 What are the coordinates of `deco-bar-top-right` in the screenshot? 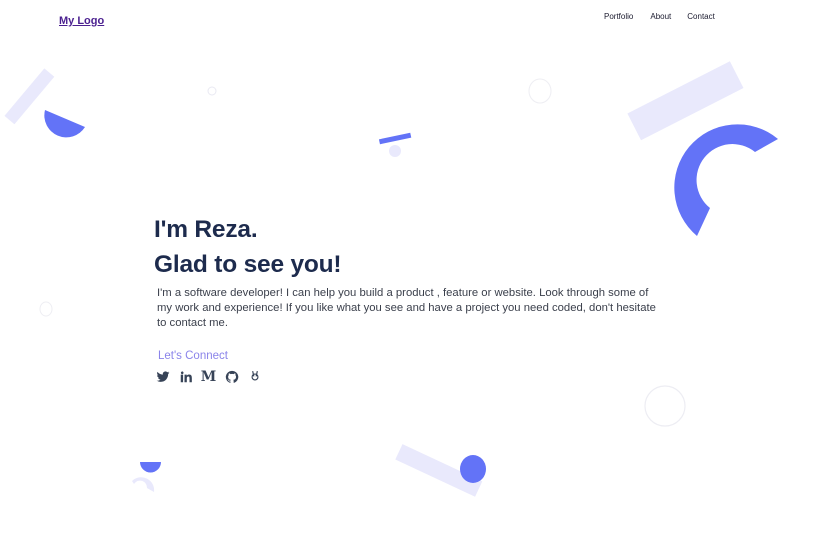 It's located at (685, 101).